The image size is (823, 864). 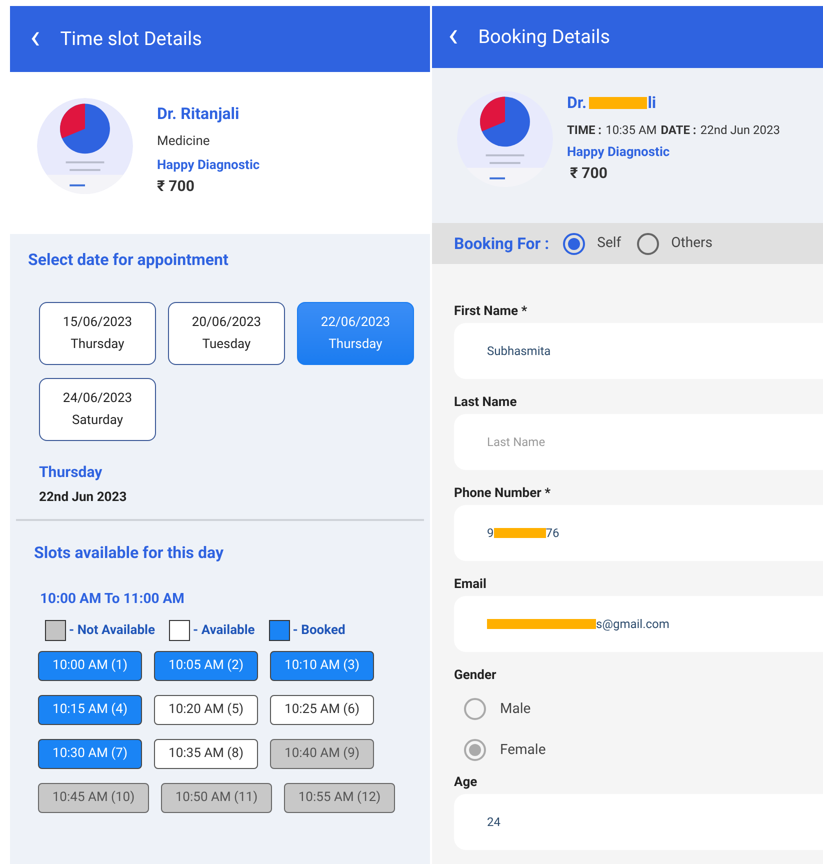 I want to click on legend-label: - Booked, so click(x=319, y=631).